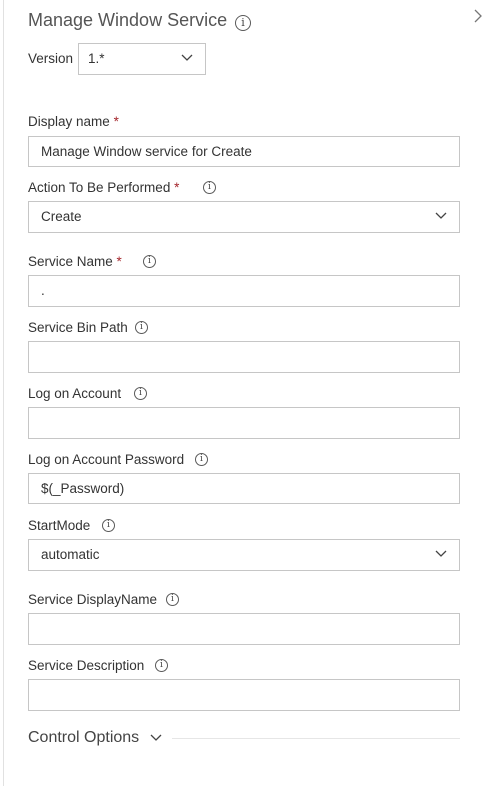  What do you see at coordinates (75, 261) in the screenshot?
I see `service-name-label: Service Name *` at bounding box center [75, 261].